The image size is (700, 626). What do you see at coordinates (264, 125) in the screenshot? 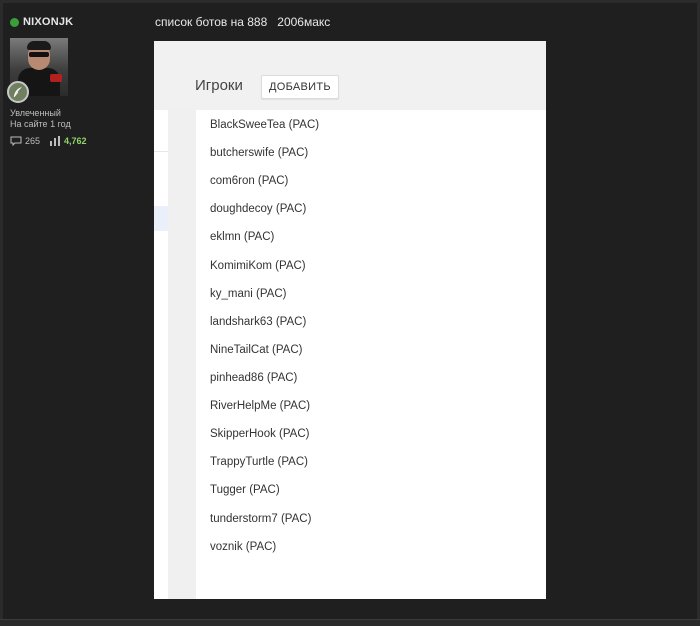
I see `player-list-item: BlackSweeTea (PAC)` at bounding box center [264, 125].